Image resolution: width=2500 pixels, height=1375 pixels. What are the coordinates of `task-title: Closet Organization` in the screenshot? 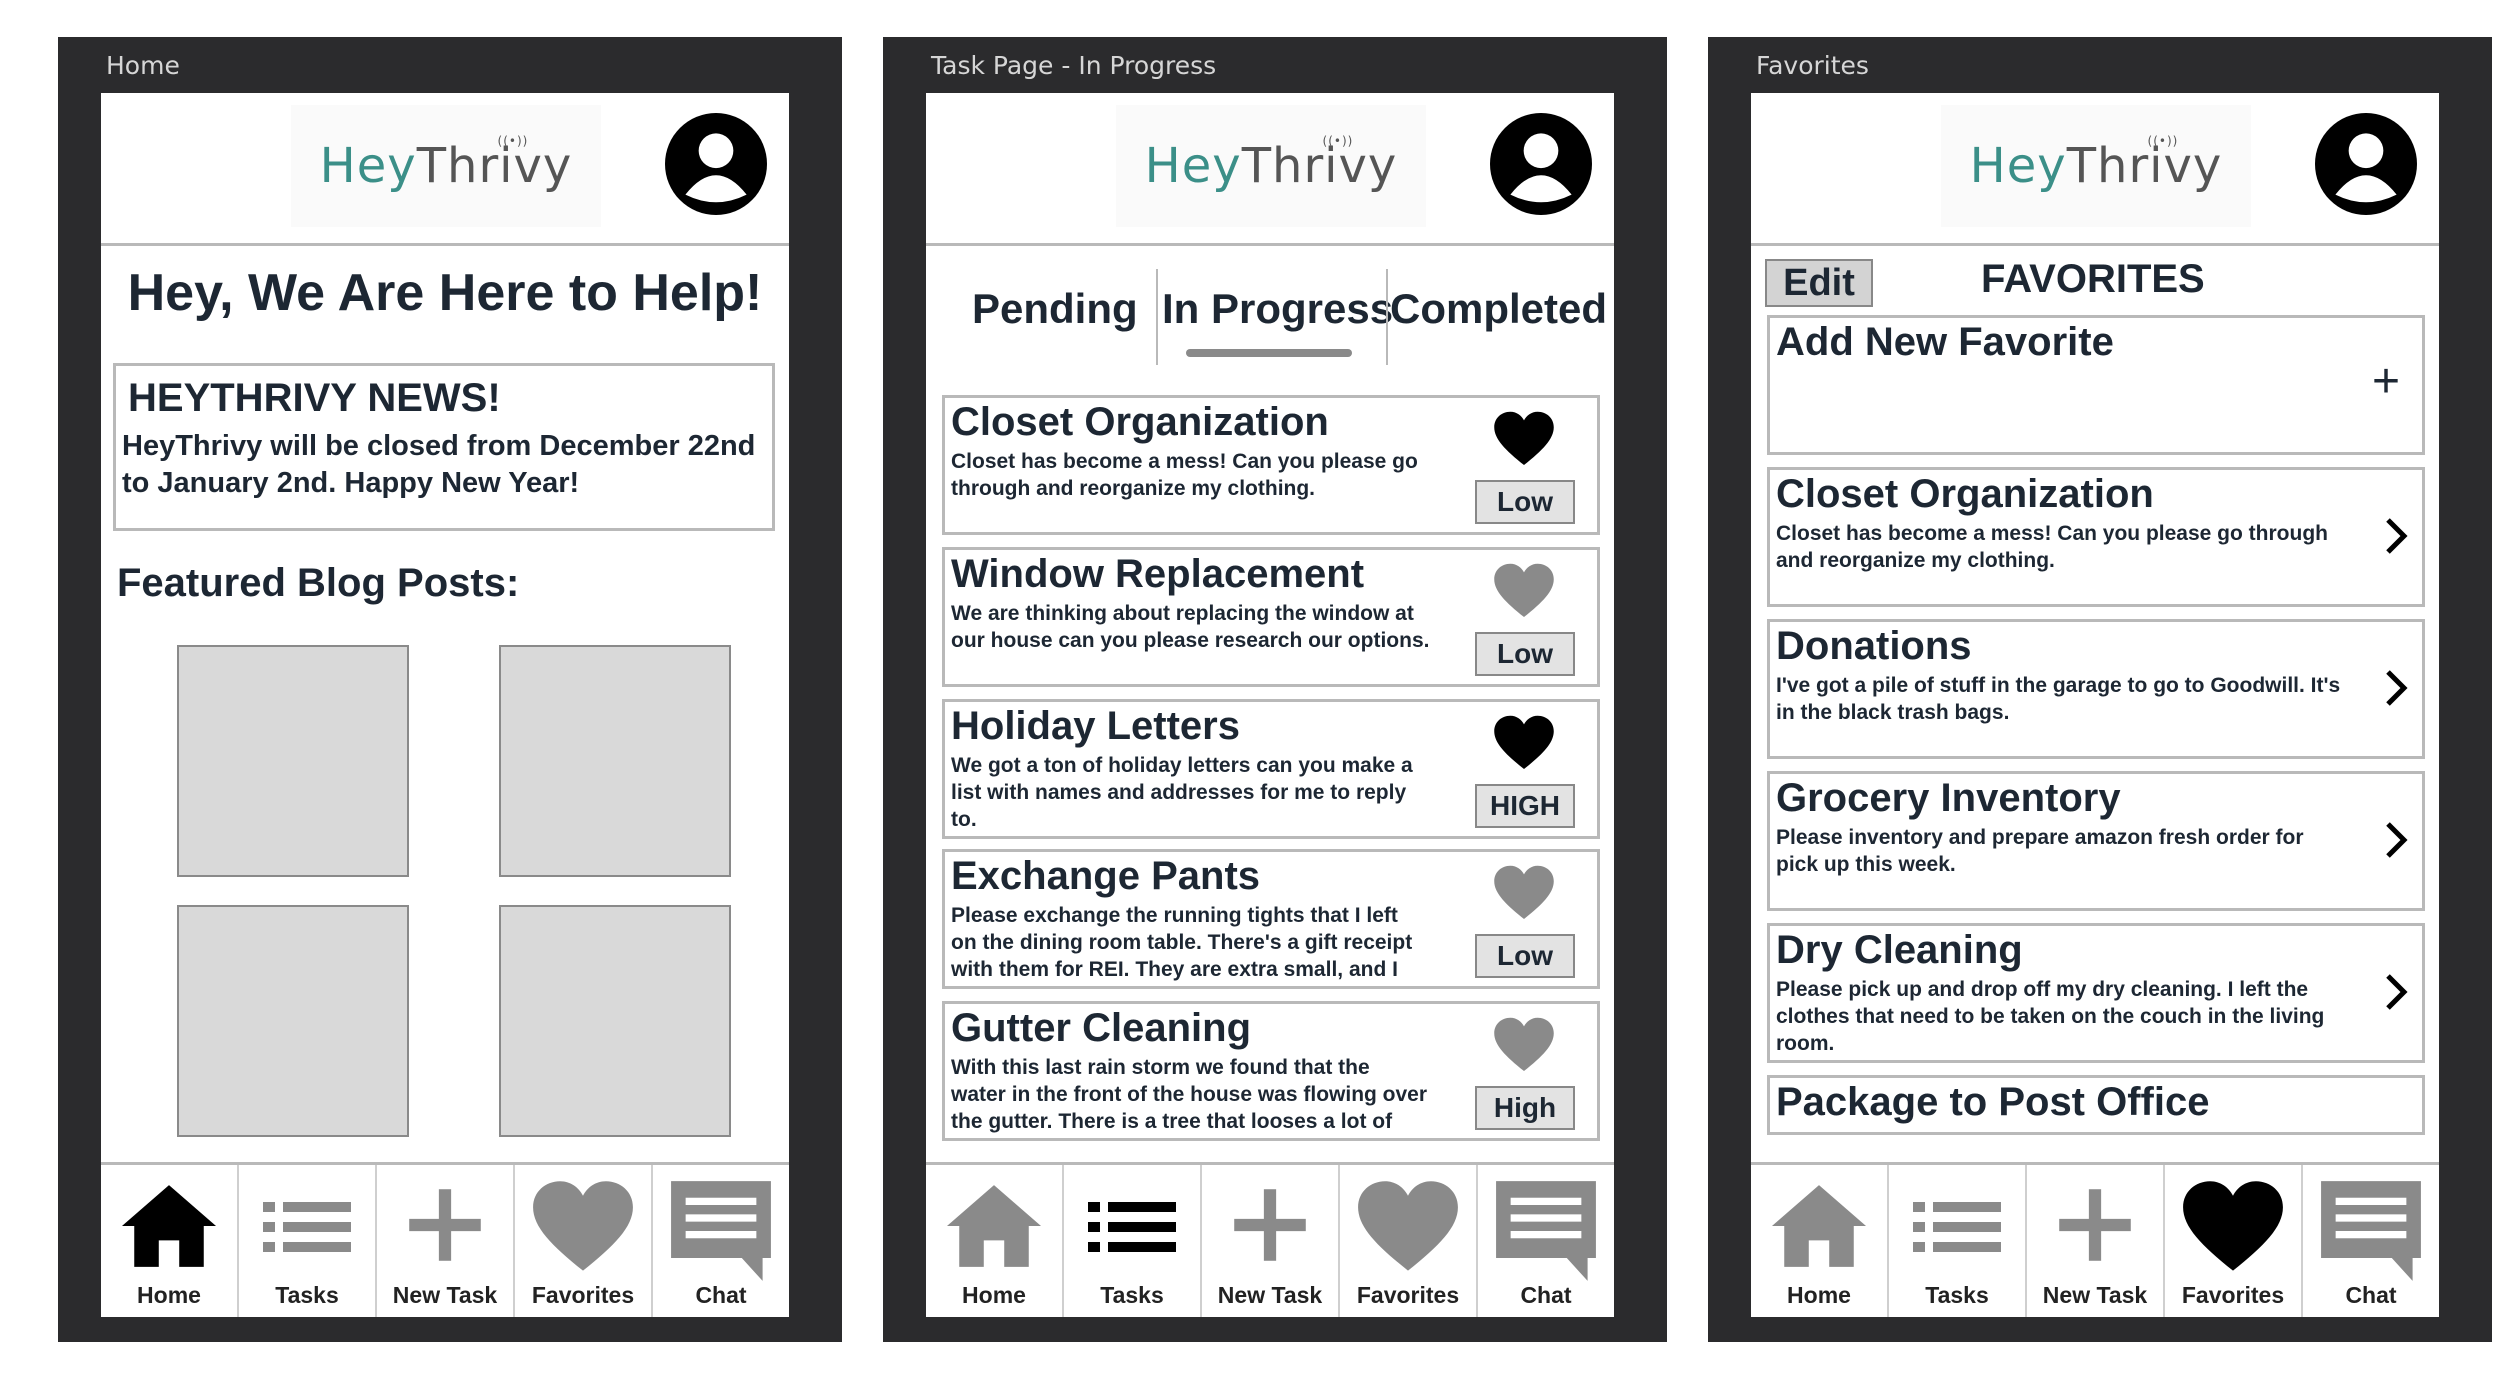 It's located at (1140, 422).